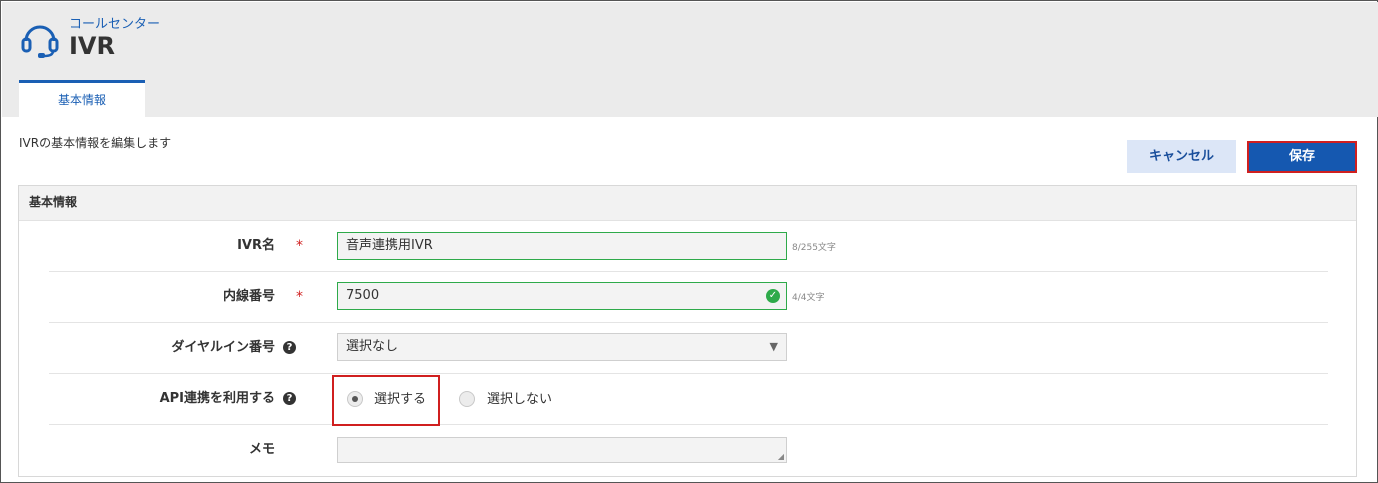 The image size is (1378, 483). I want to click on api-radio-disable, so click(467, 399).